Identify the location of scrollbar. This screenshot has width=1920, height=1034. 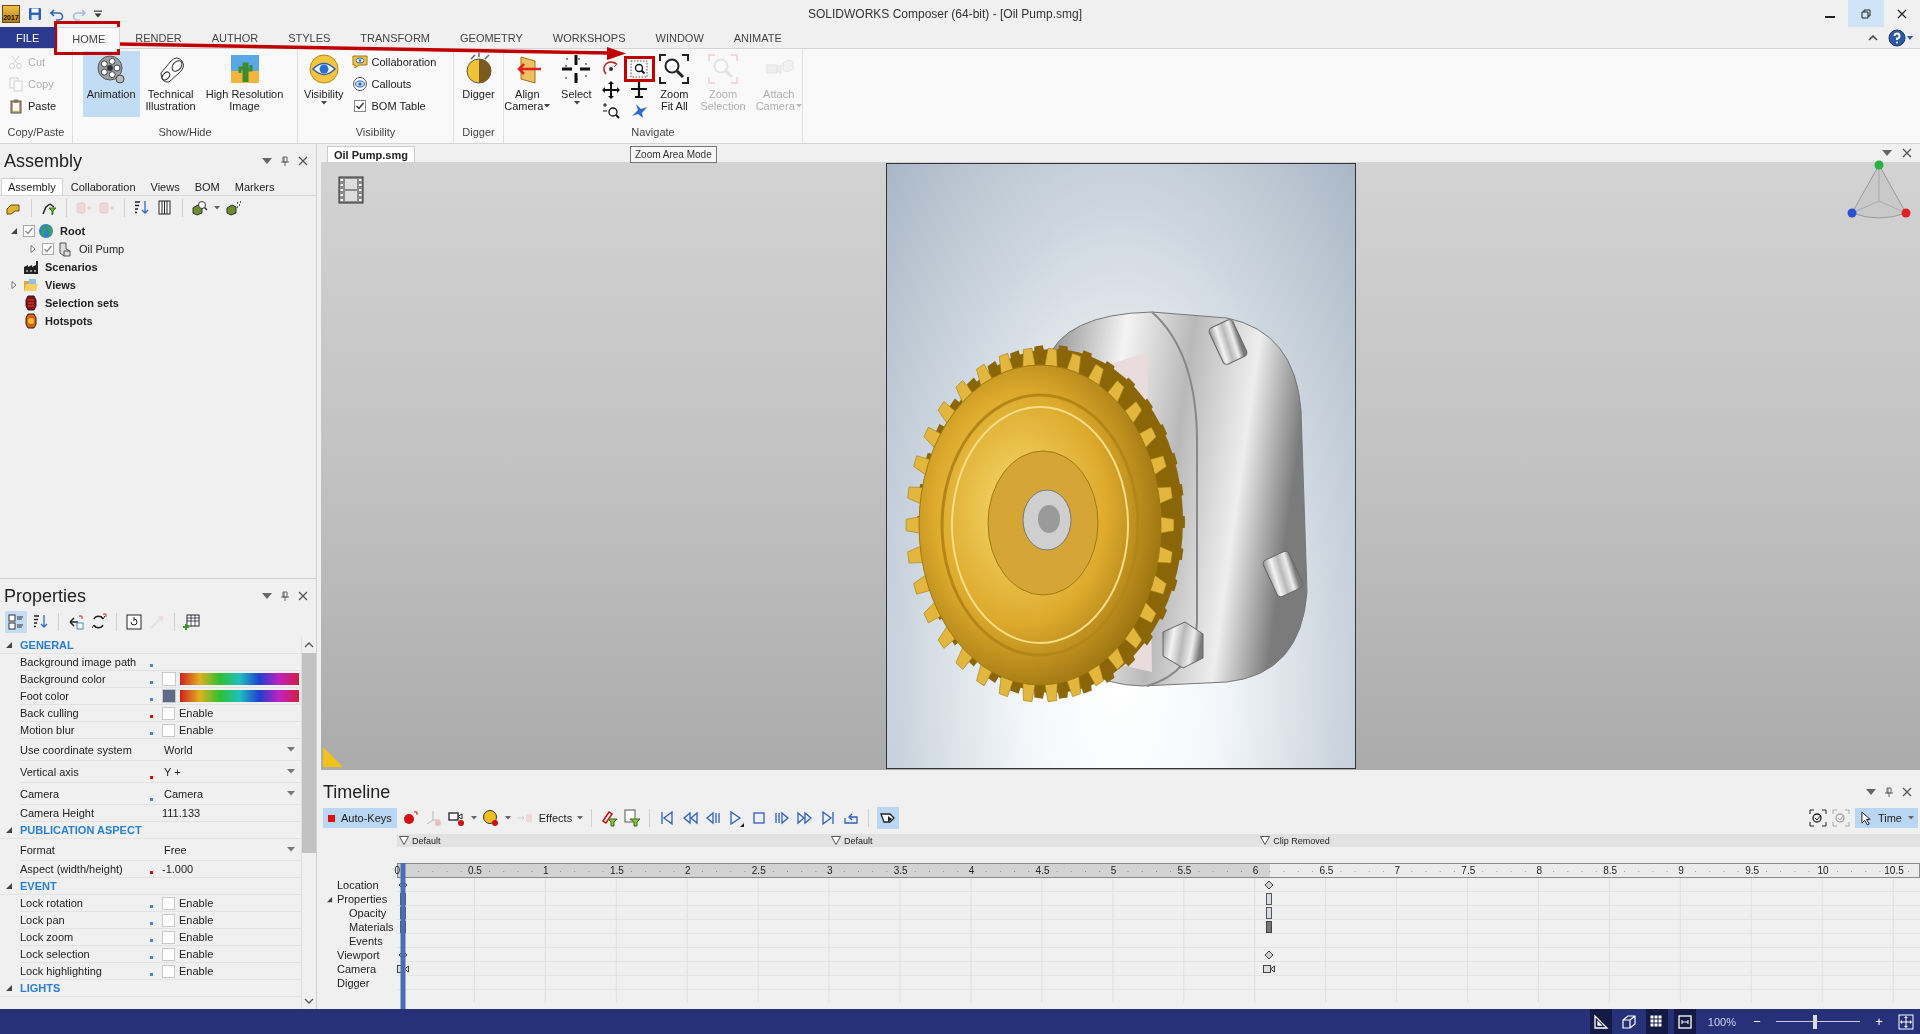
(308, 823).